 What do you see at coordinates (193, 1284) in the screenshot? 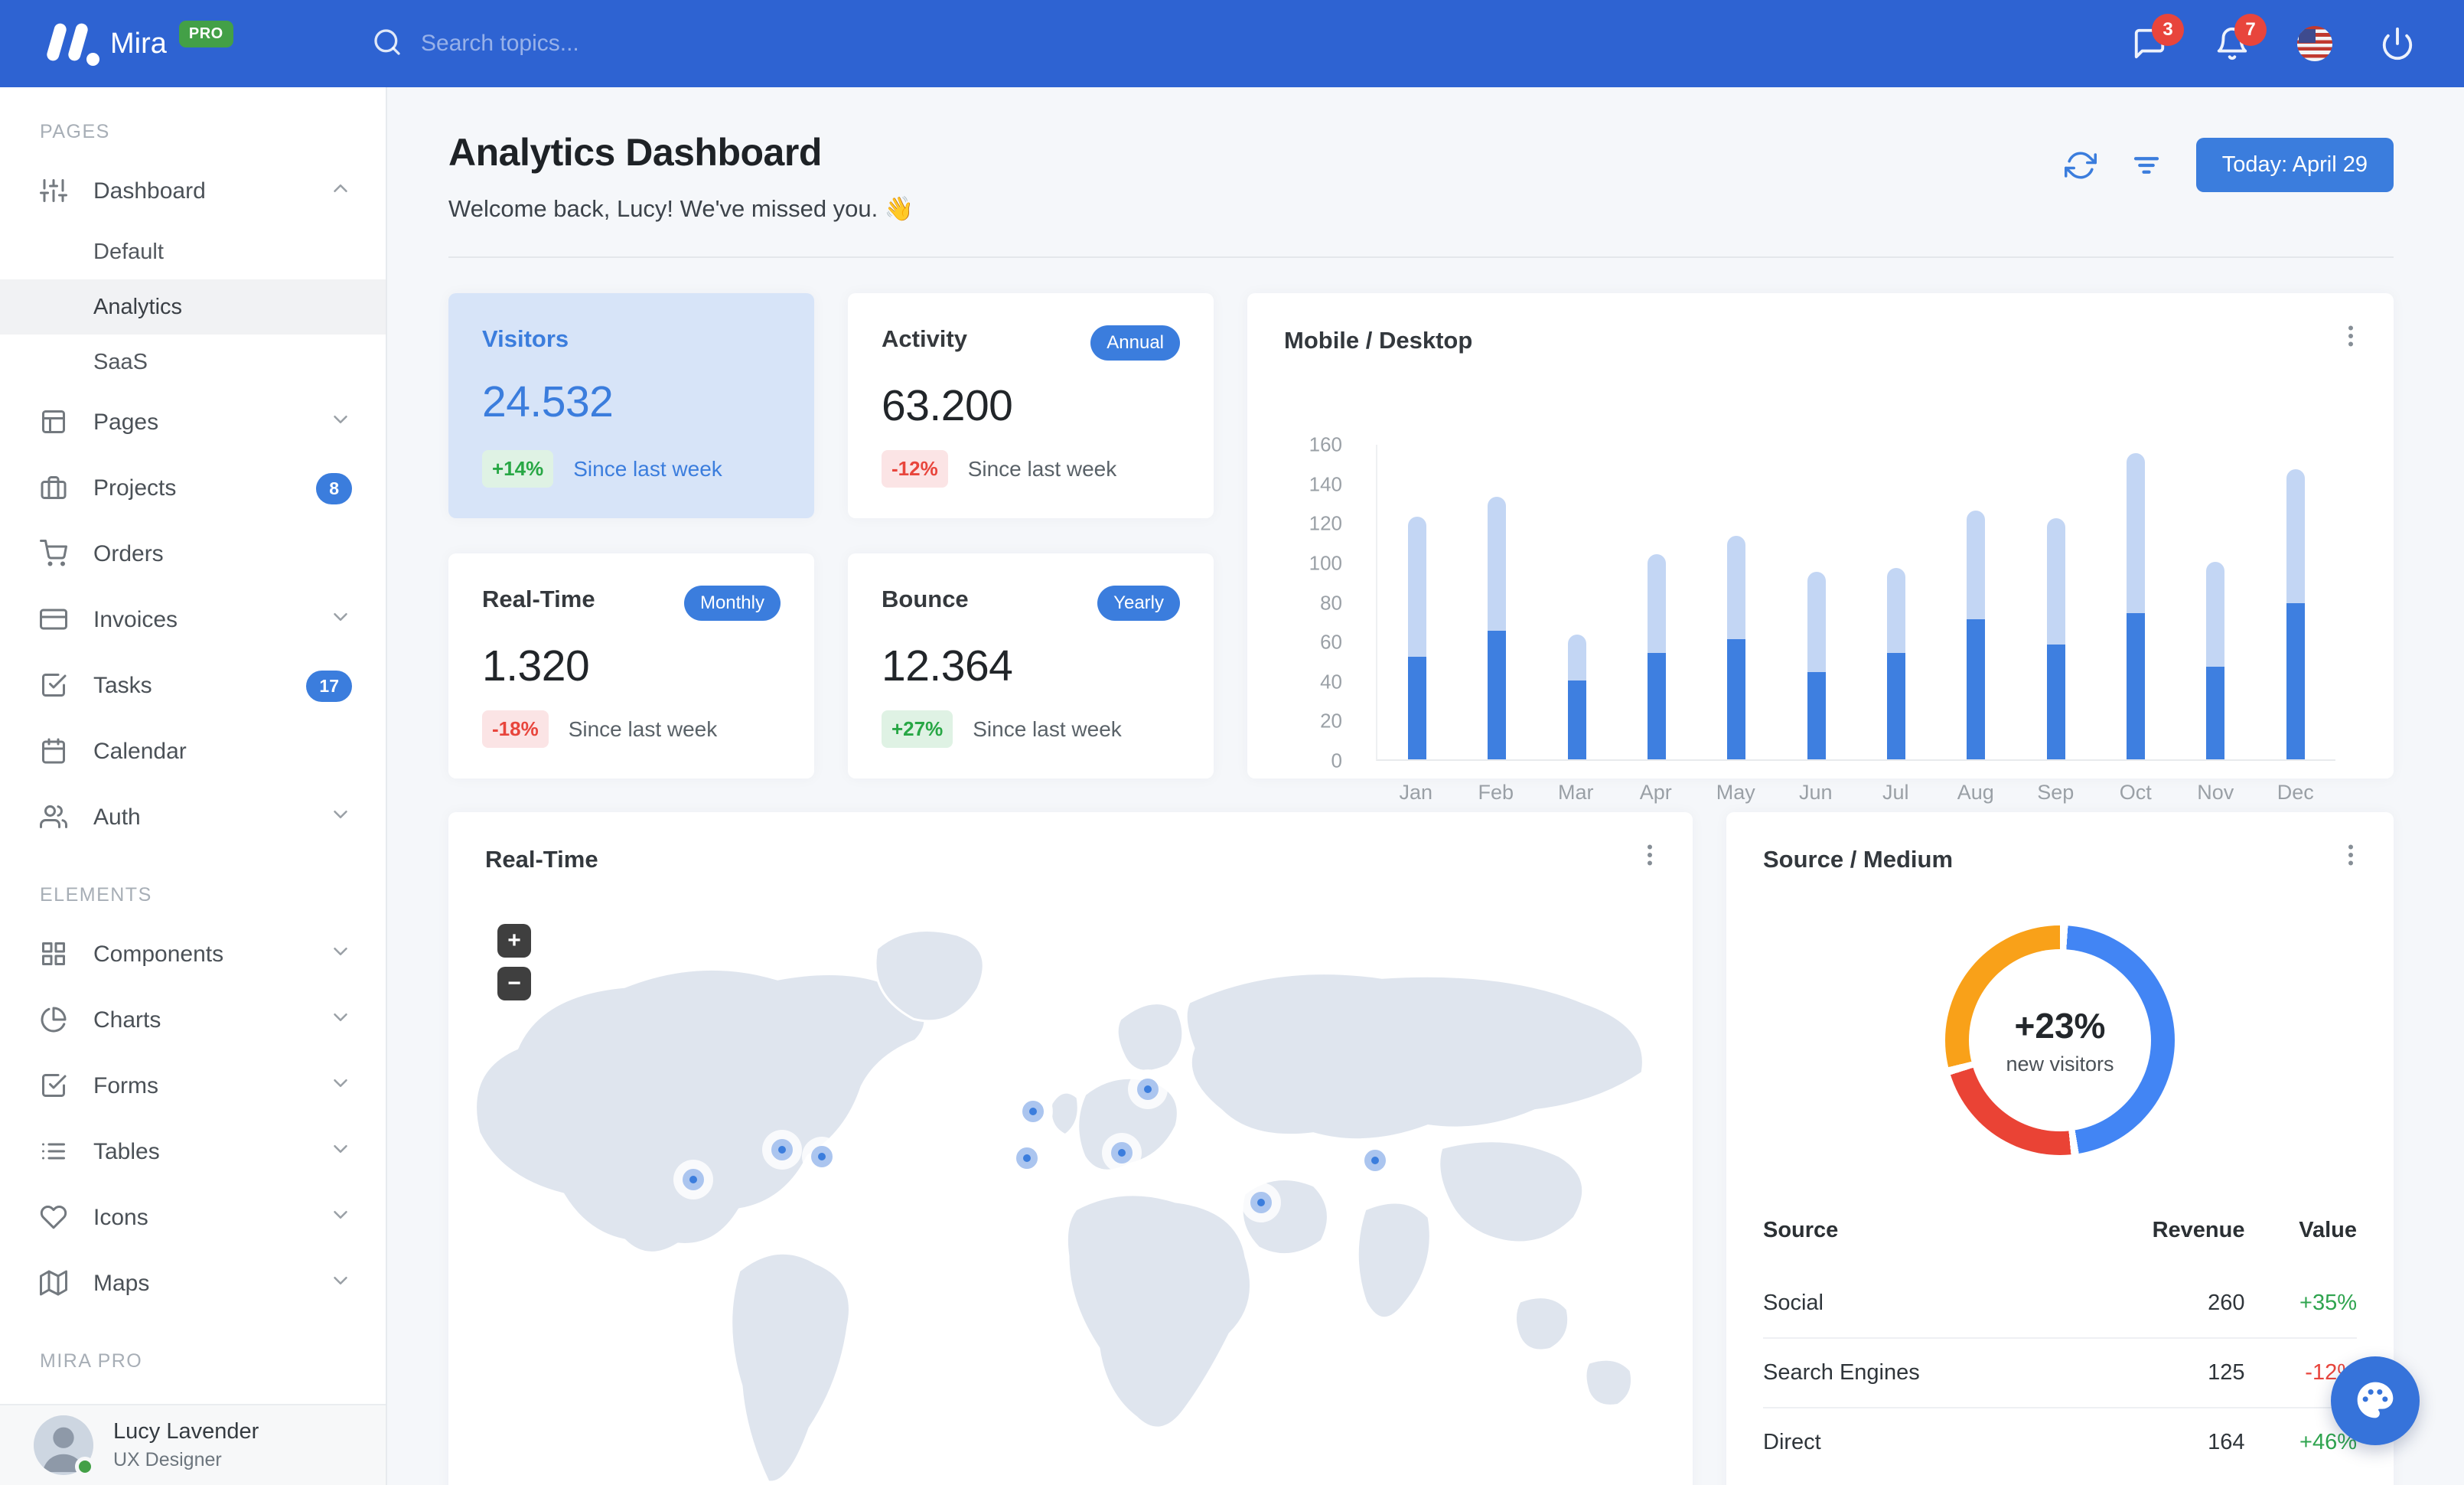
I see `sidebar-item-maps: Maps` at bounding box center [193, 1284].